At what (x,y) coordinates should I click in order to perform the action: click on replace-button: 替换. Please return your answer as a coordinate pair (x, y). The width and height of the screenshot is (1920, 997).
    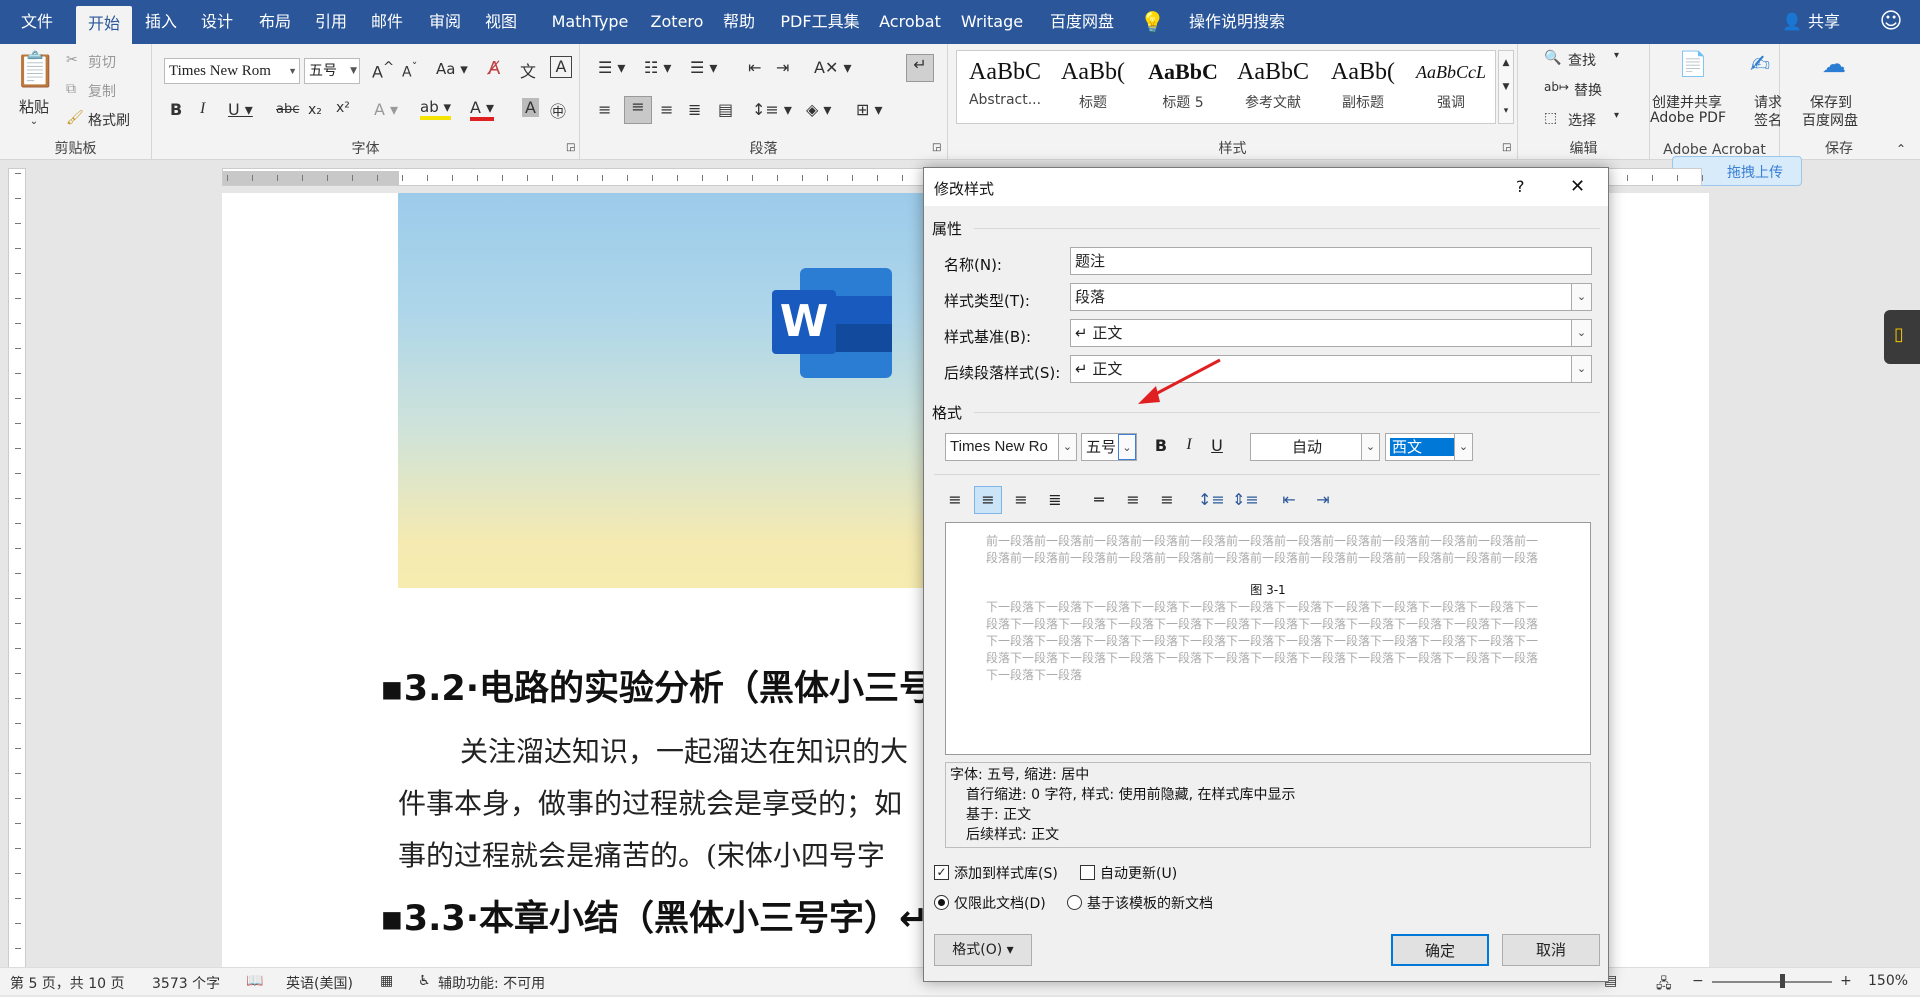
    Looking at the image, I should click on (1588, 90).